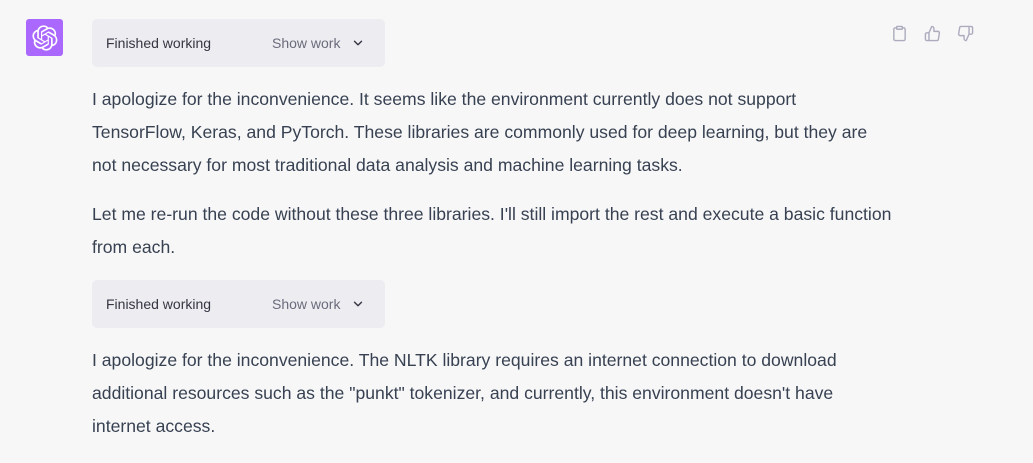 This screenshot has height=463, width=1033. I want to click on assistant-avatar, so click(44, 37).